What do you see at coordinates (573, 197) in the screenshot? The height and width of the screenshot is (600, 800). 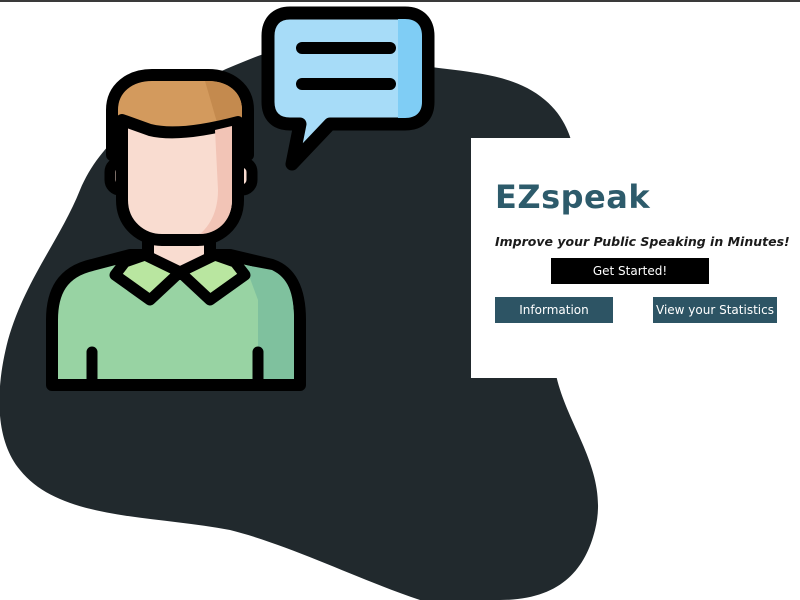 I see `brand-title: EZspeak` at bounding box center [573, 197].